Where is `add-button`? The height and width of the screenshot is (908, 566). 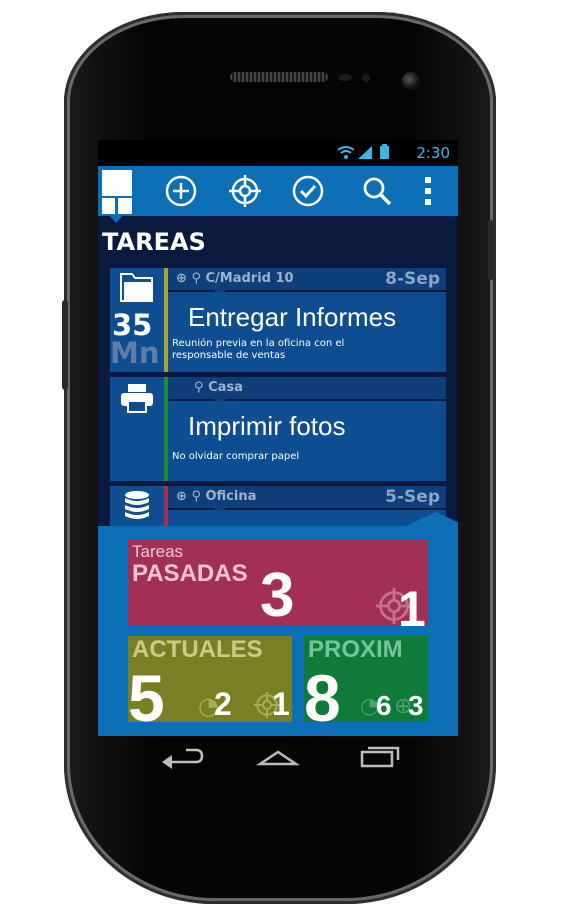
add-button is located at coordinates (181, 191).